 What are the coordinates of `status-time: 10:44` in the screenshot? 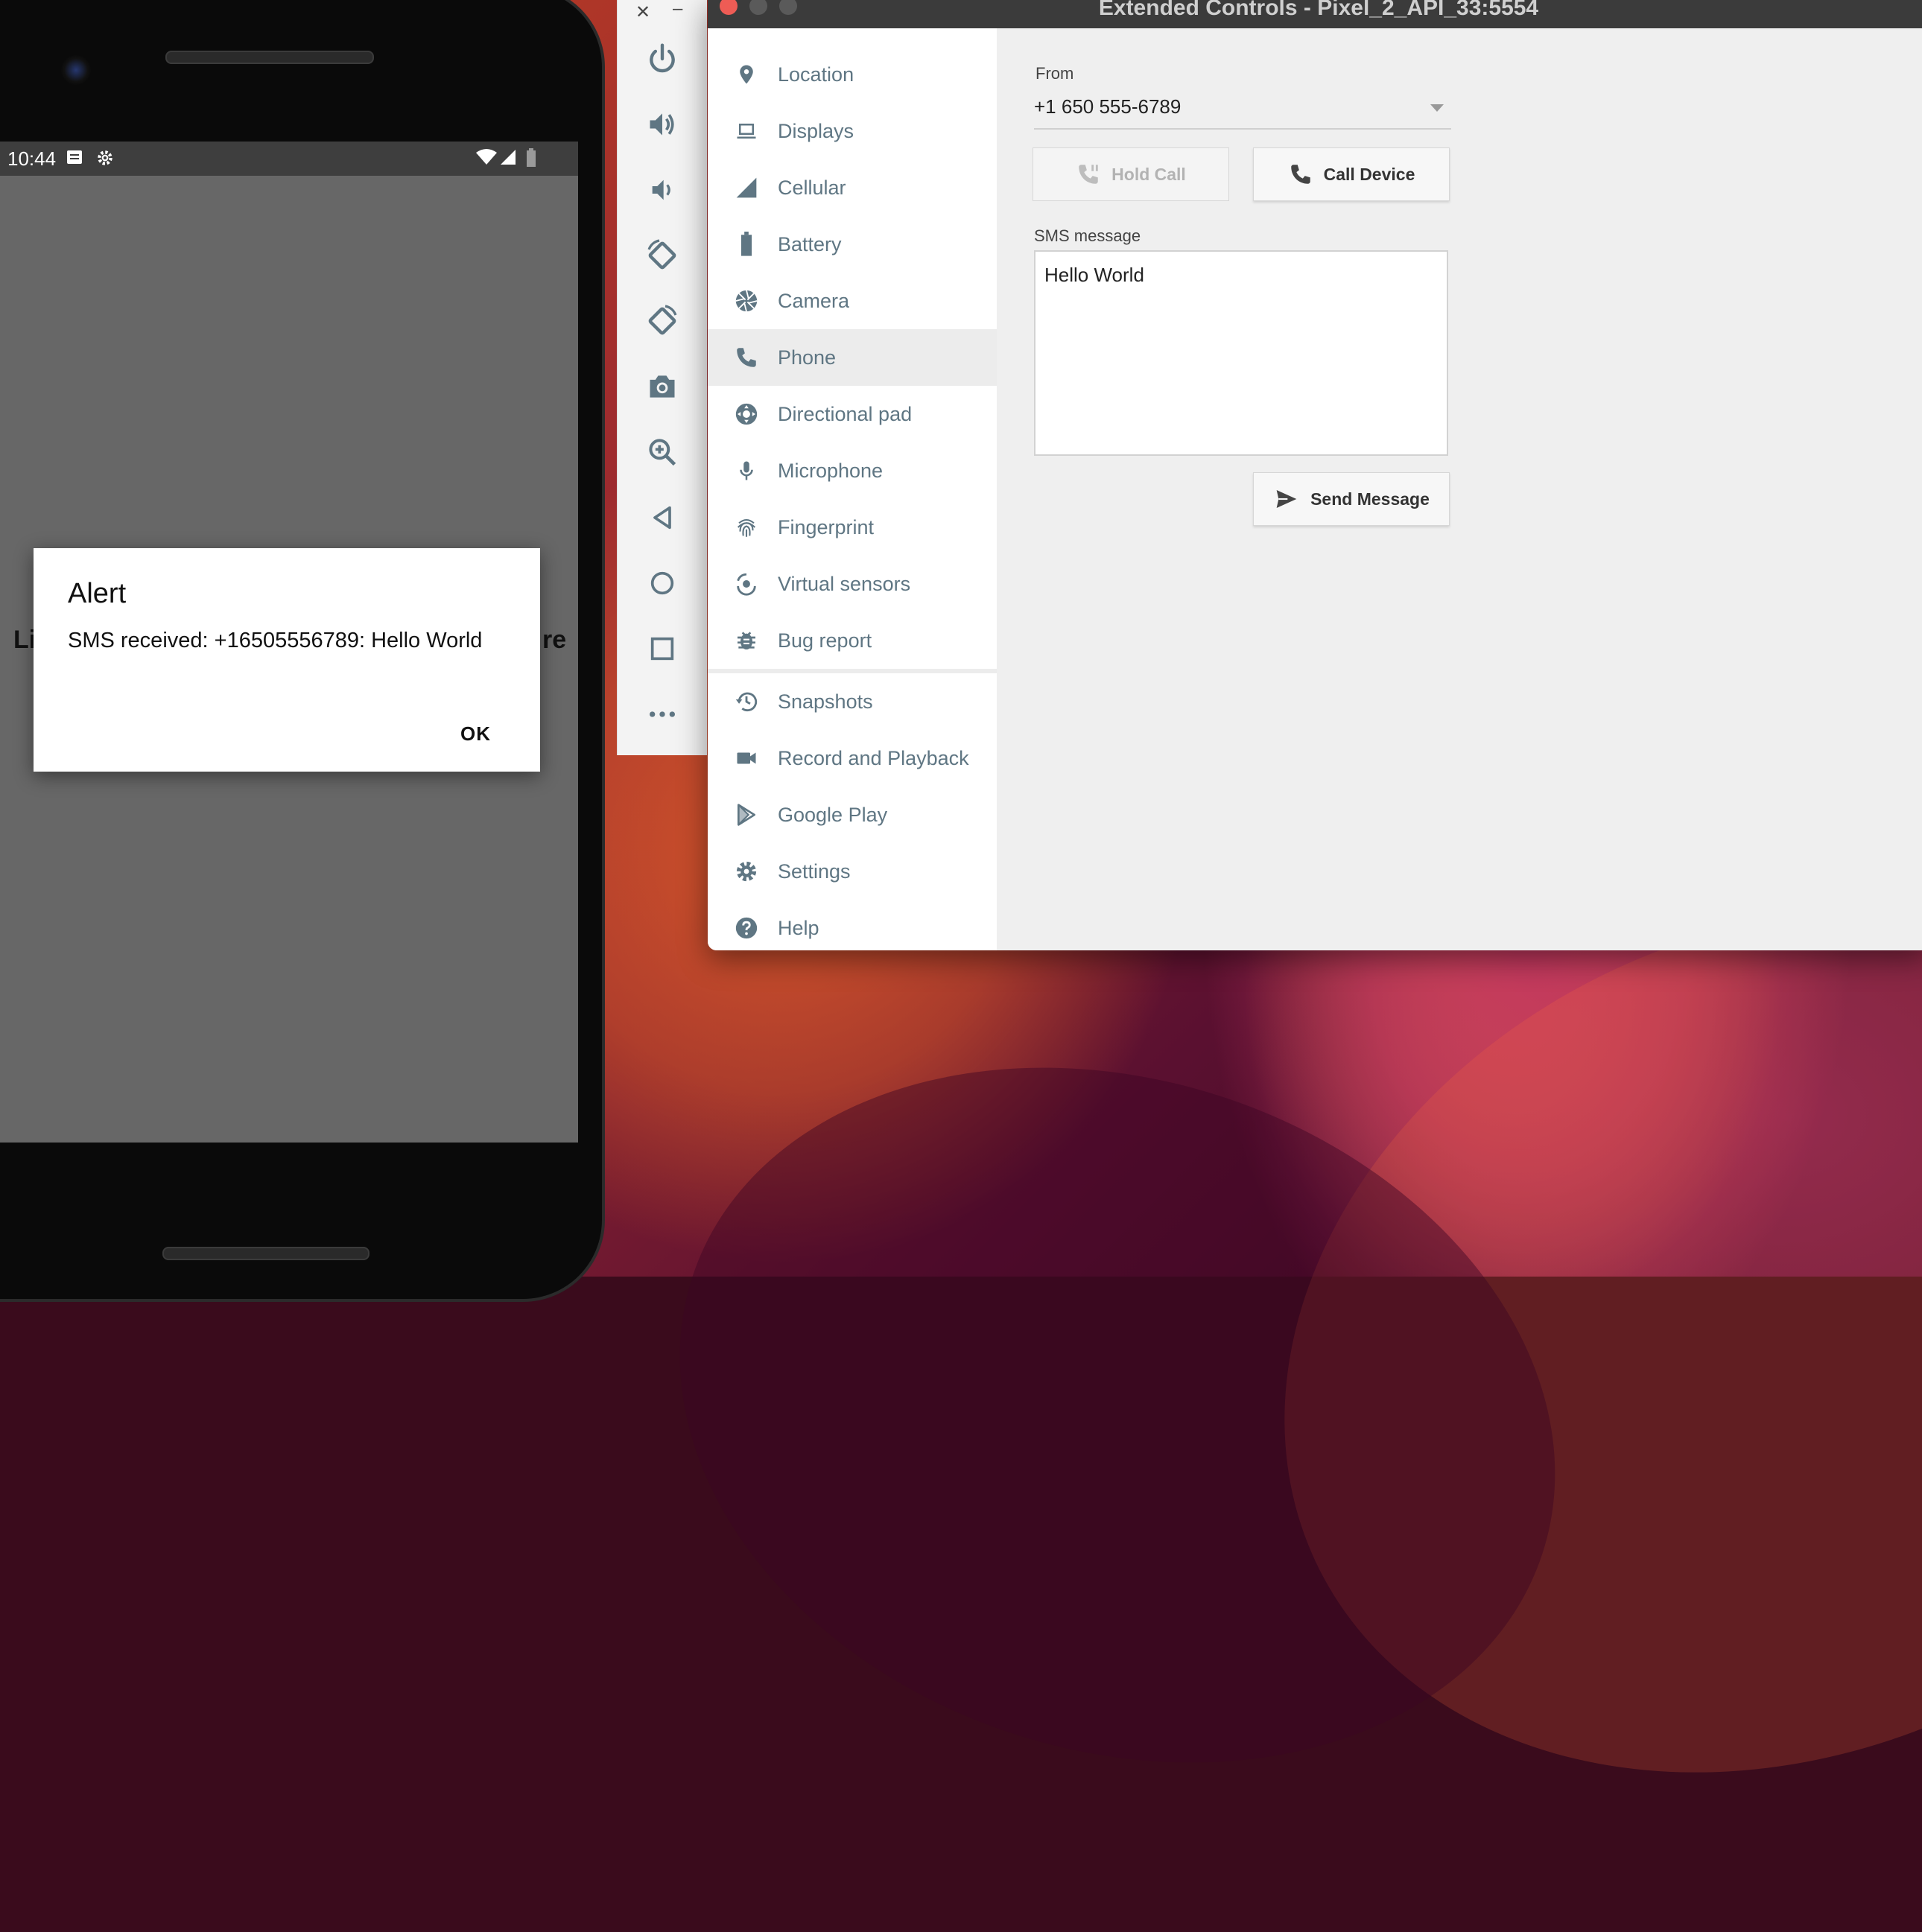 It's located at (32, 158).